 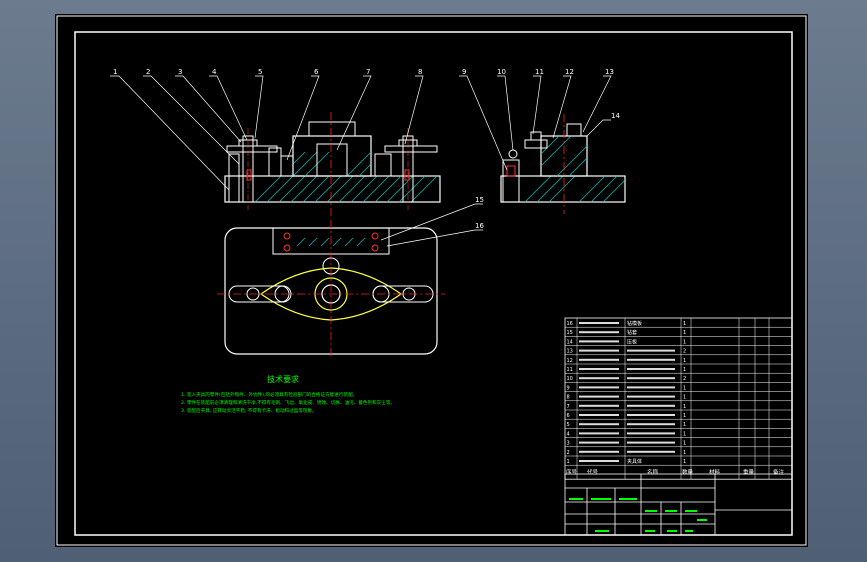 What do you see at coordinates (568, 416) in the screenshot?
I see `bom-cell-no: 6` at bounding box center [568, 416].